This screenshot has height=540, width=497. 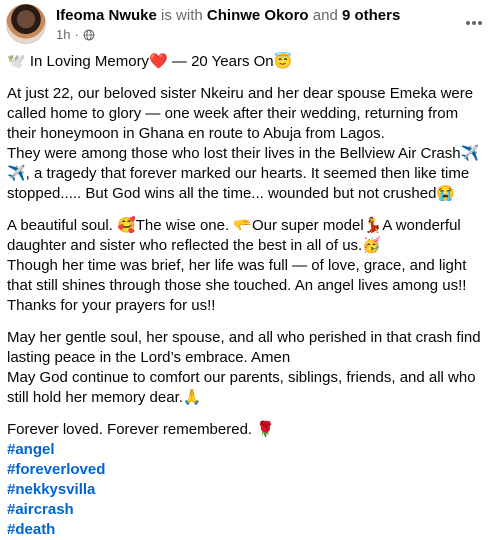 I want to click on author-avatar, so click(x=26, y=24).